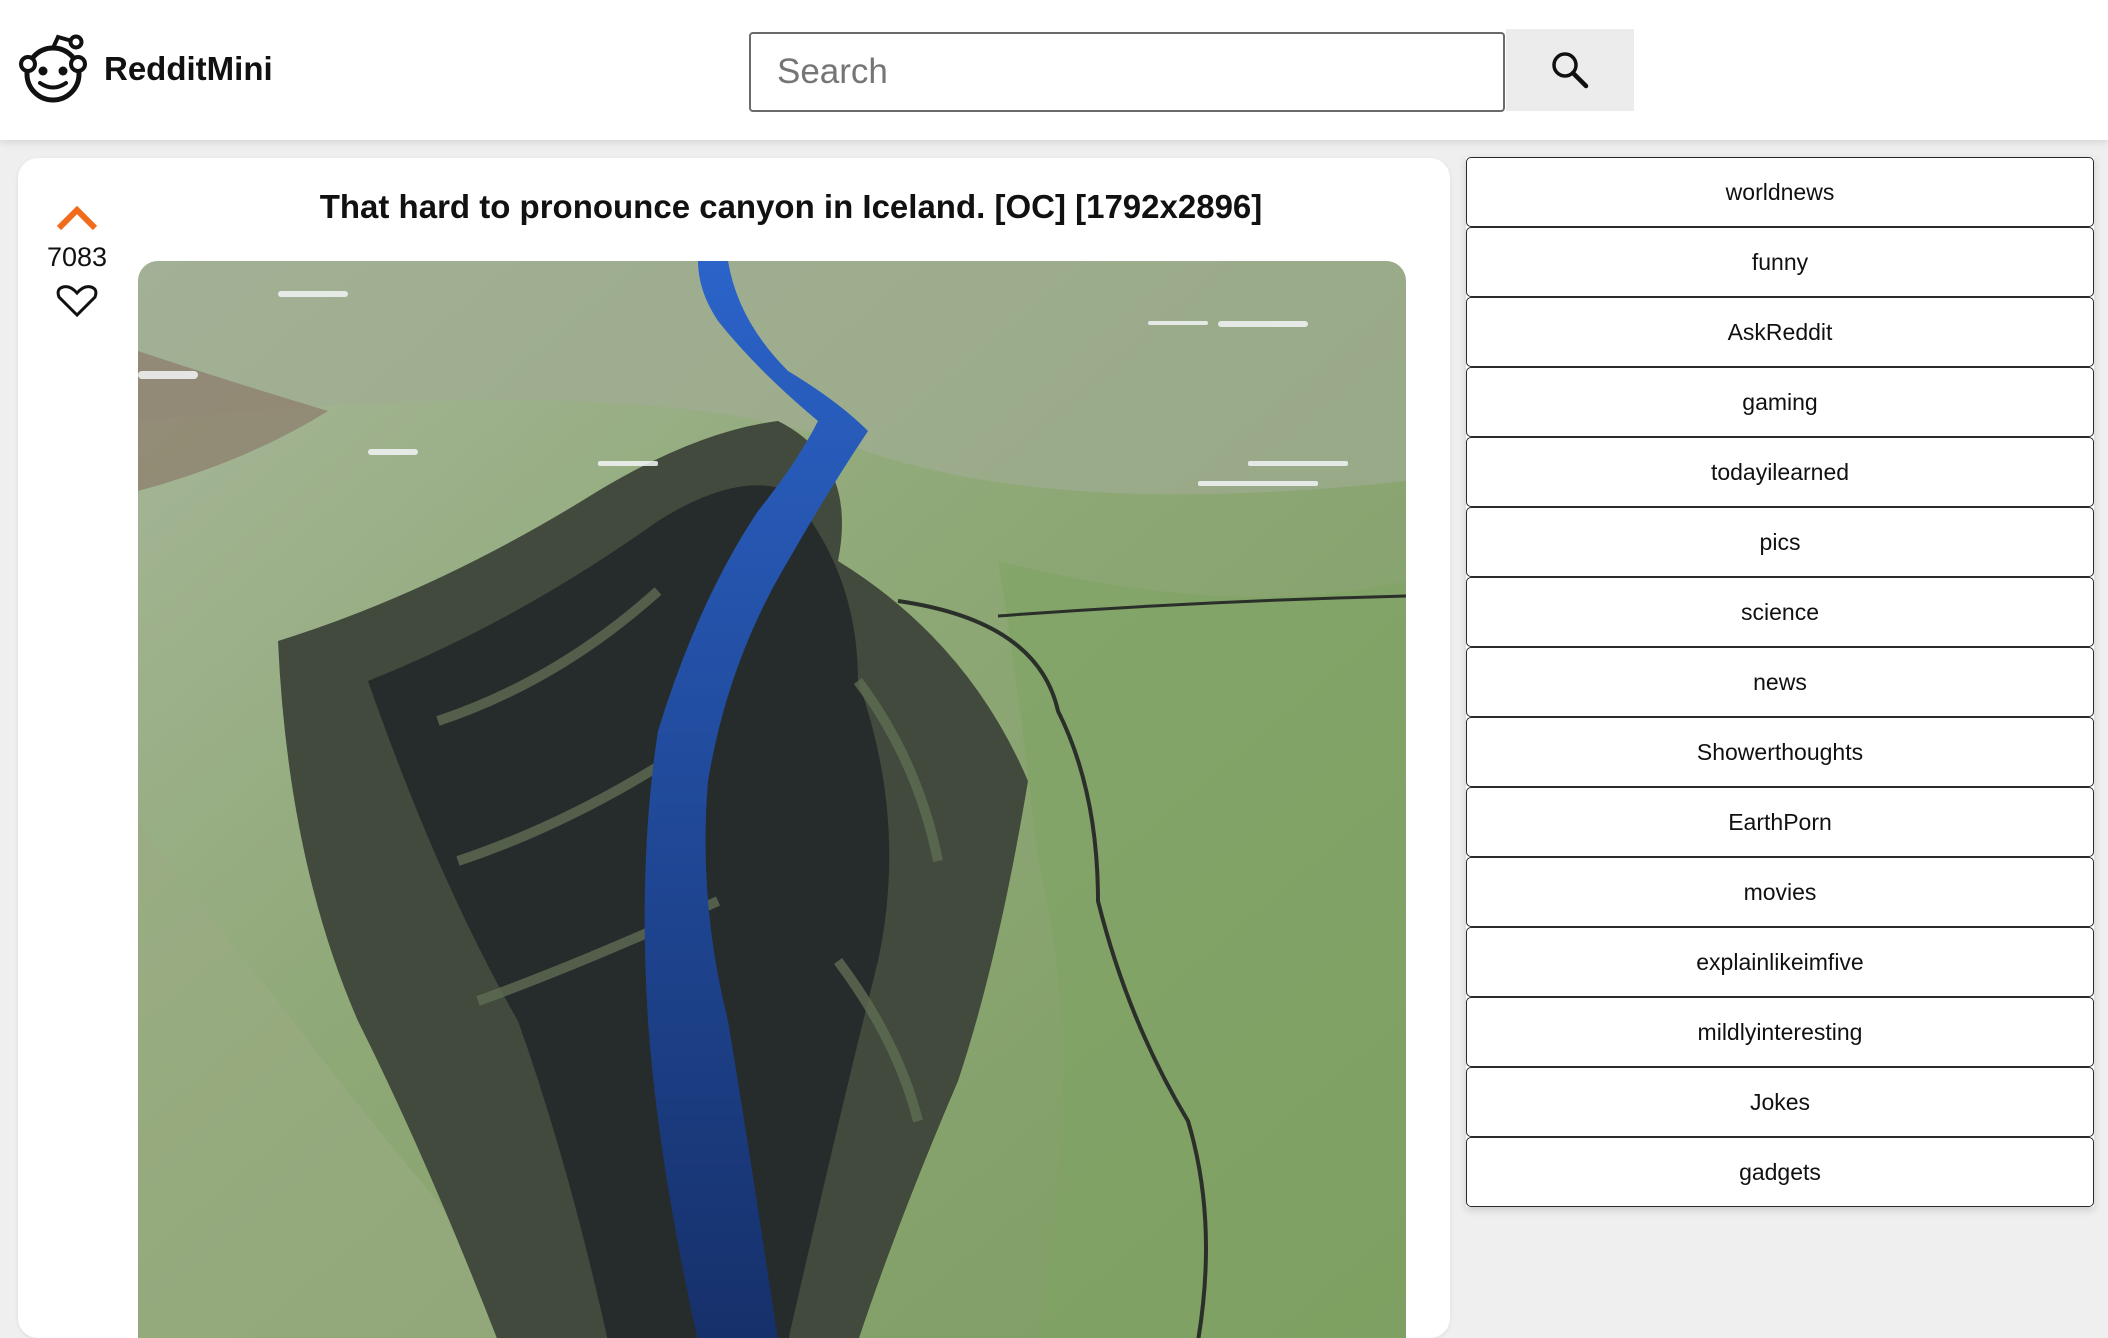 The width and height of the screenshot is (2108, 1338). What do you see at coordinates (1780, 892) in the screenshot?
I see `subreddit-movies-button: movies` at bounding box center [1780, 892].